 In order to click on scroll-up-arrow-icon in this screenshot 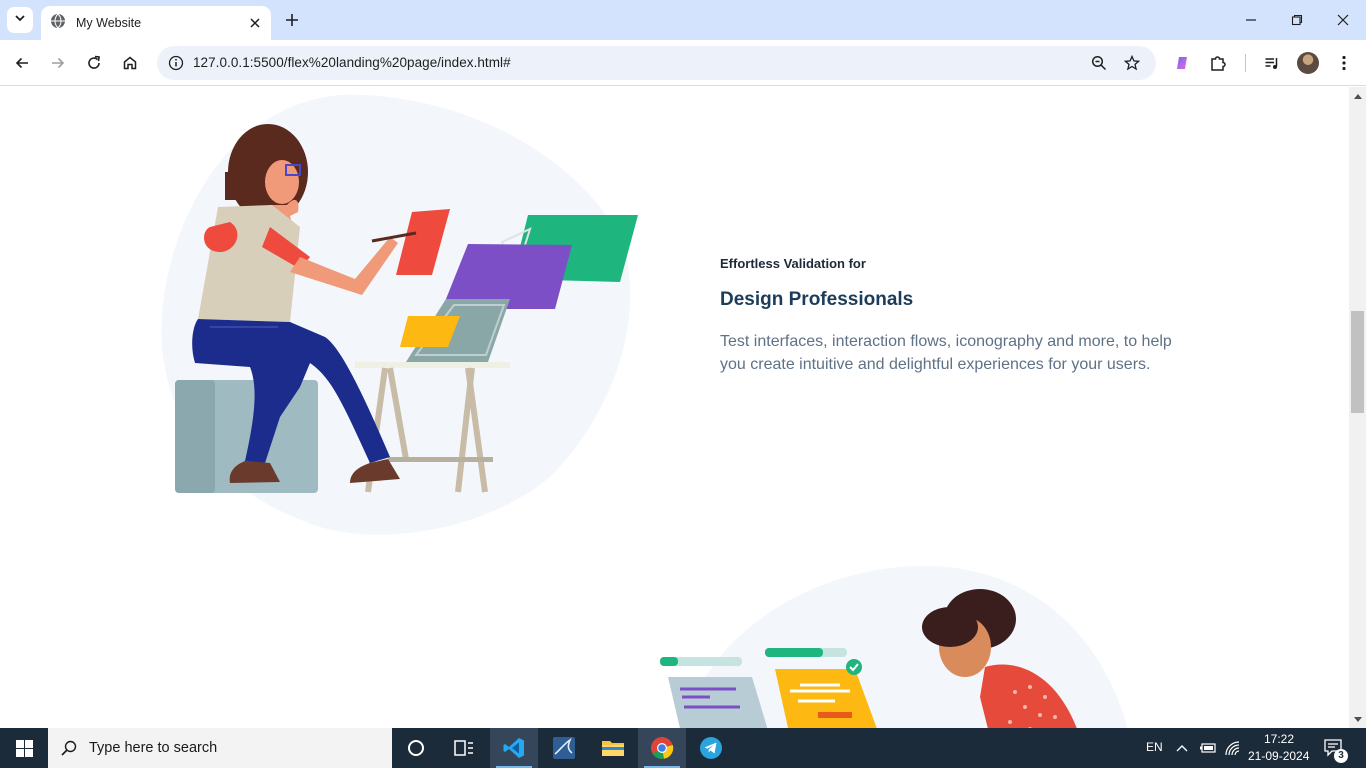, I will do `click(1357, 96)`.